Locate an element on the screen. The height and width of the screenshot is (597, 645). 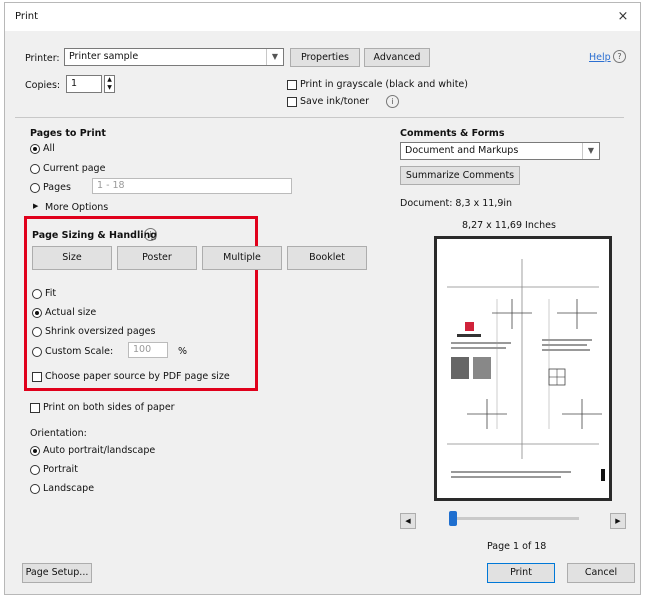
custom-scale-input: 100 is located at coordinates (148, 350).